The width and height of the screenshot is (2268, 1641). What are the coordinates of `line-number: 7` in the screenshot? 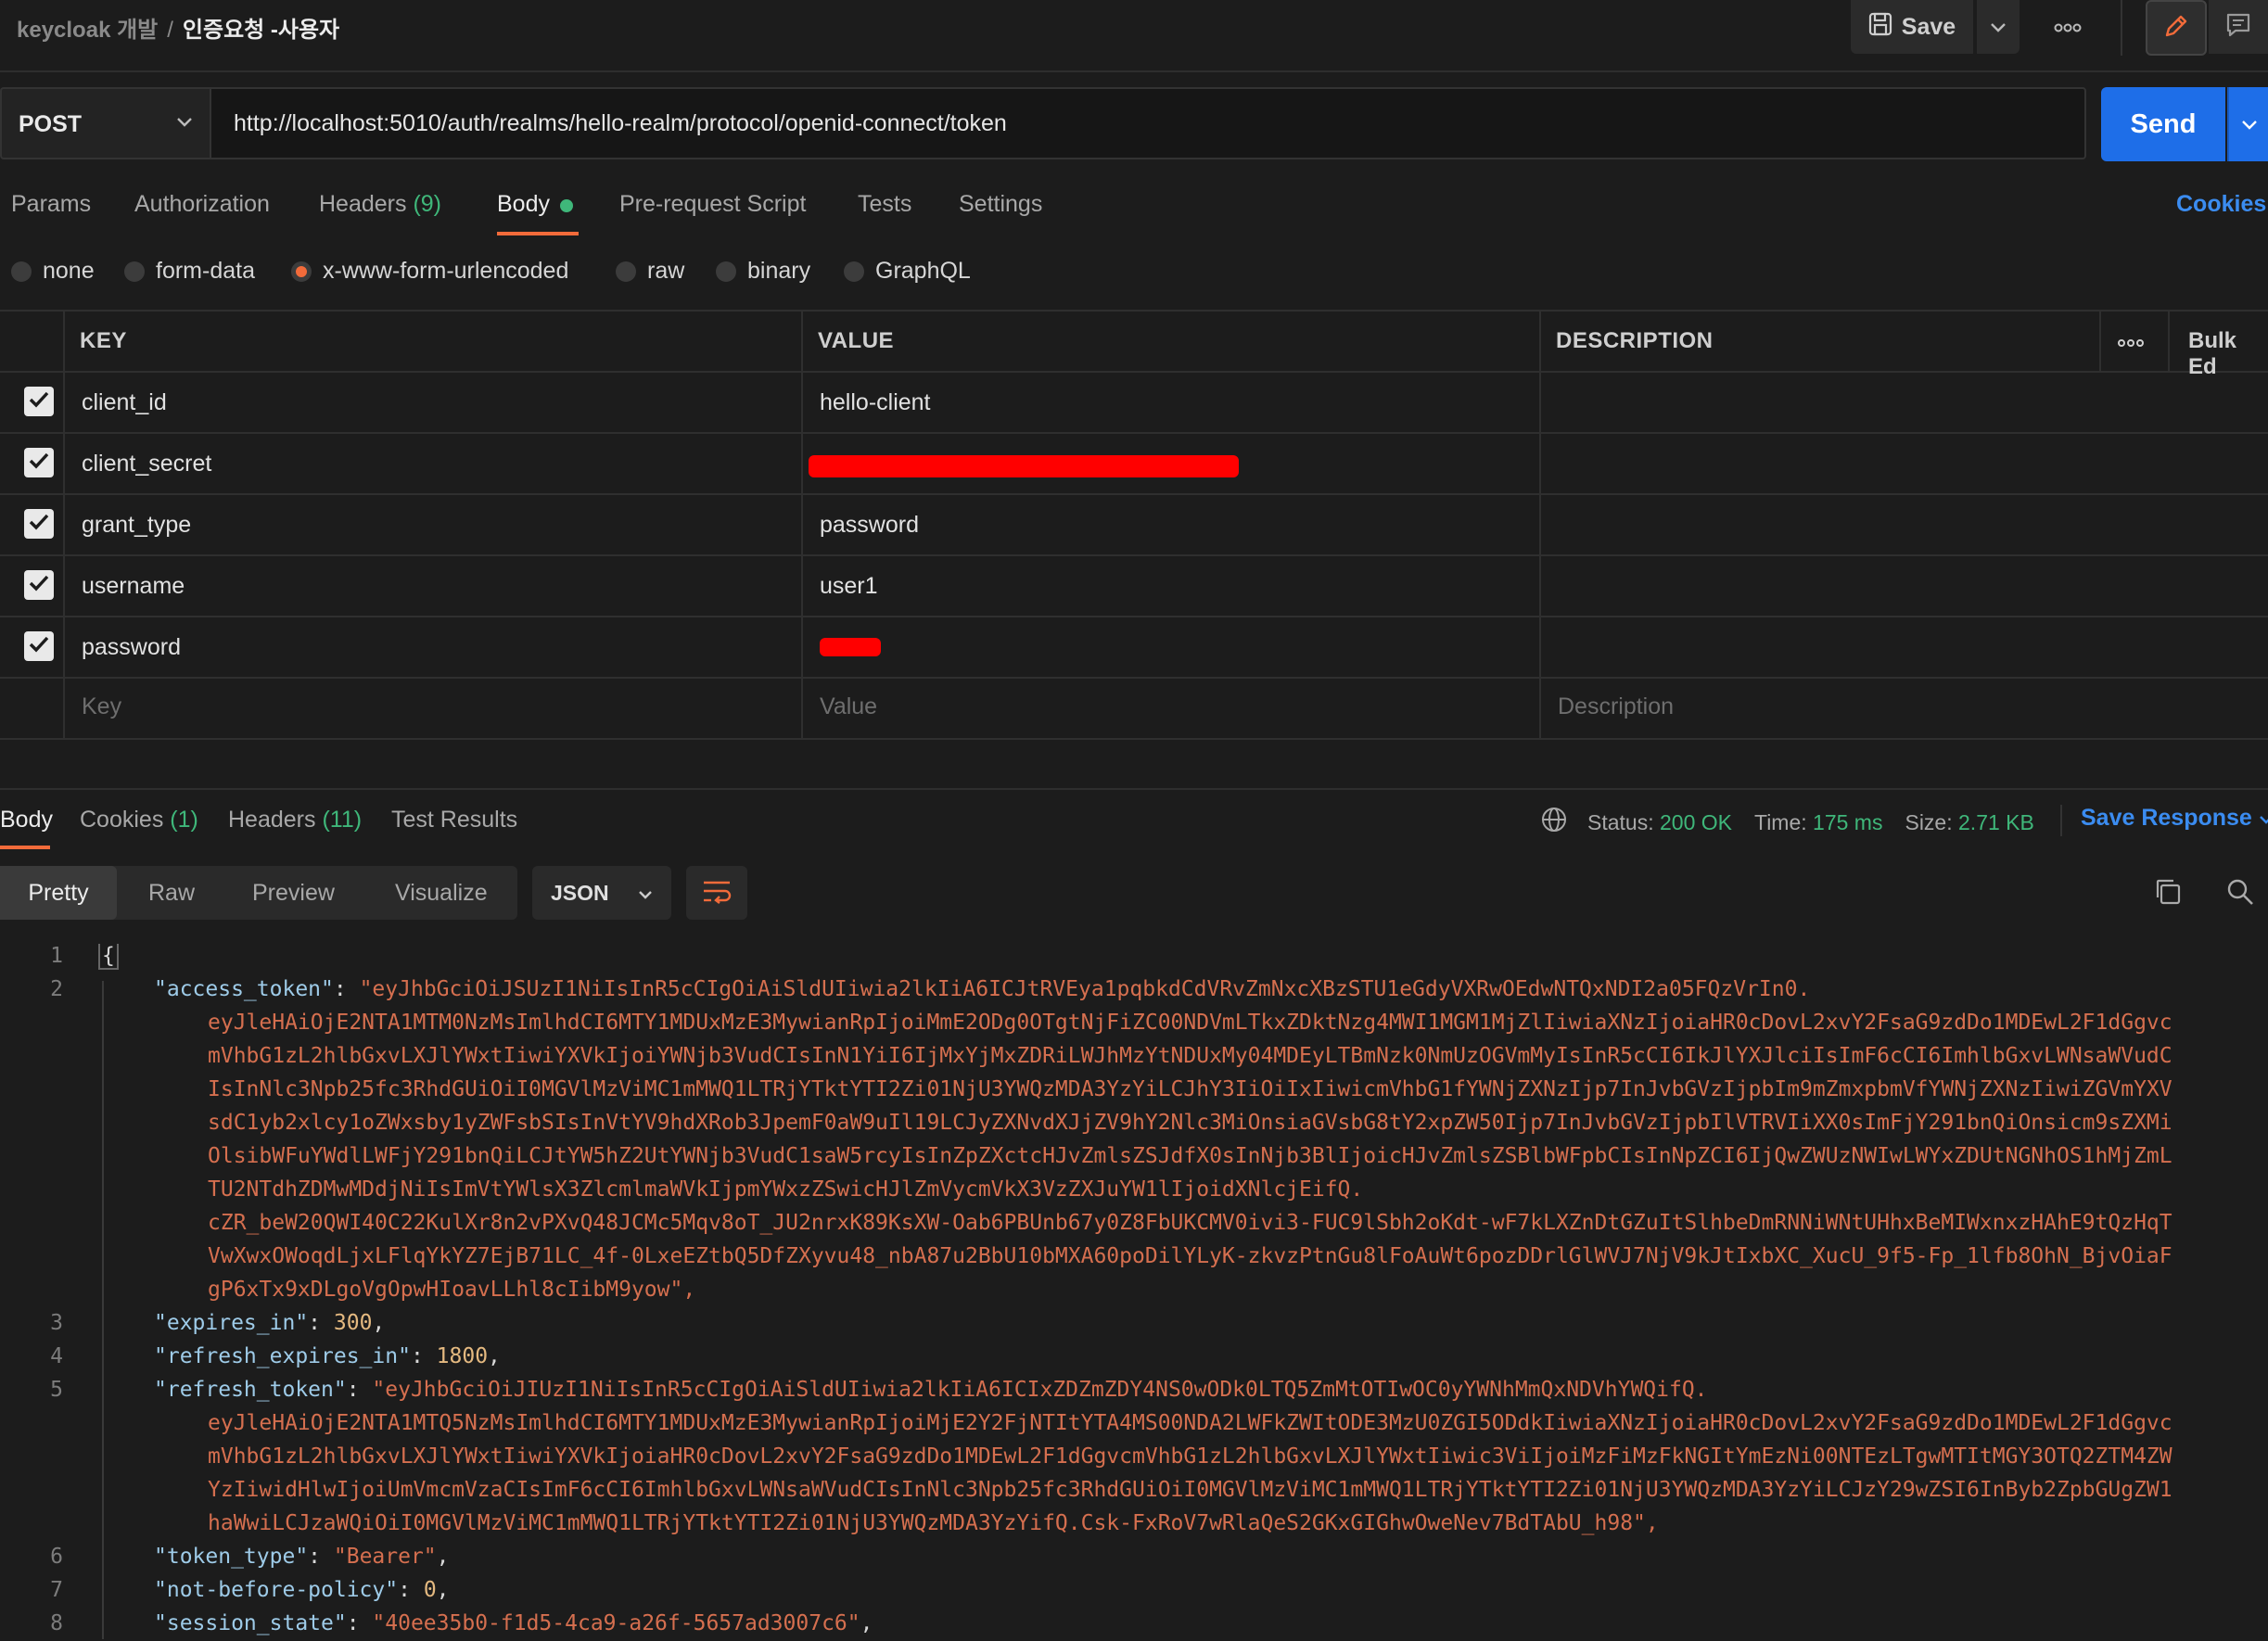 It's located at (56, 1590).